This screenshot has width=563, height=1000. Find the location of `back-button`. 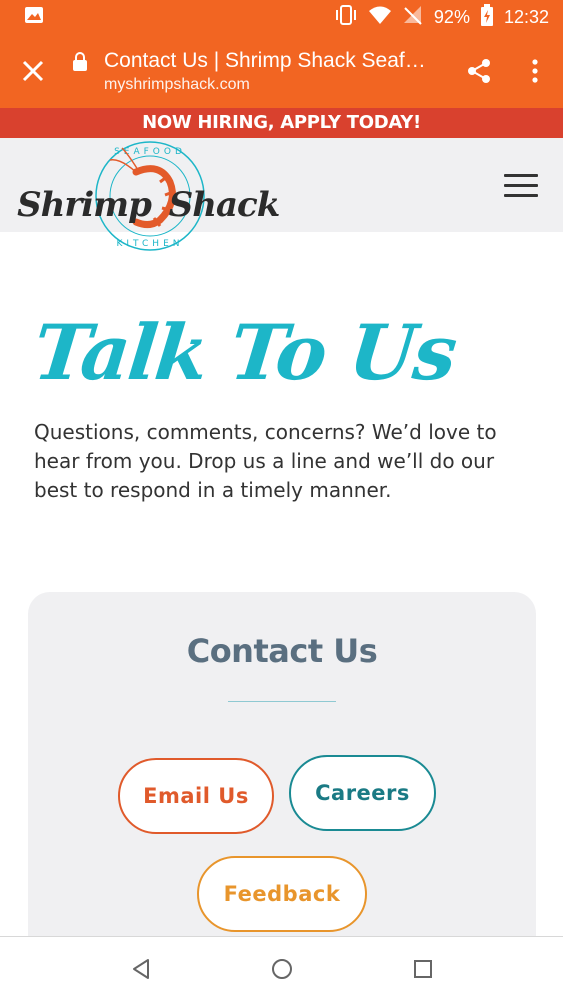

back-button is located at coordinates (141, 969).